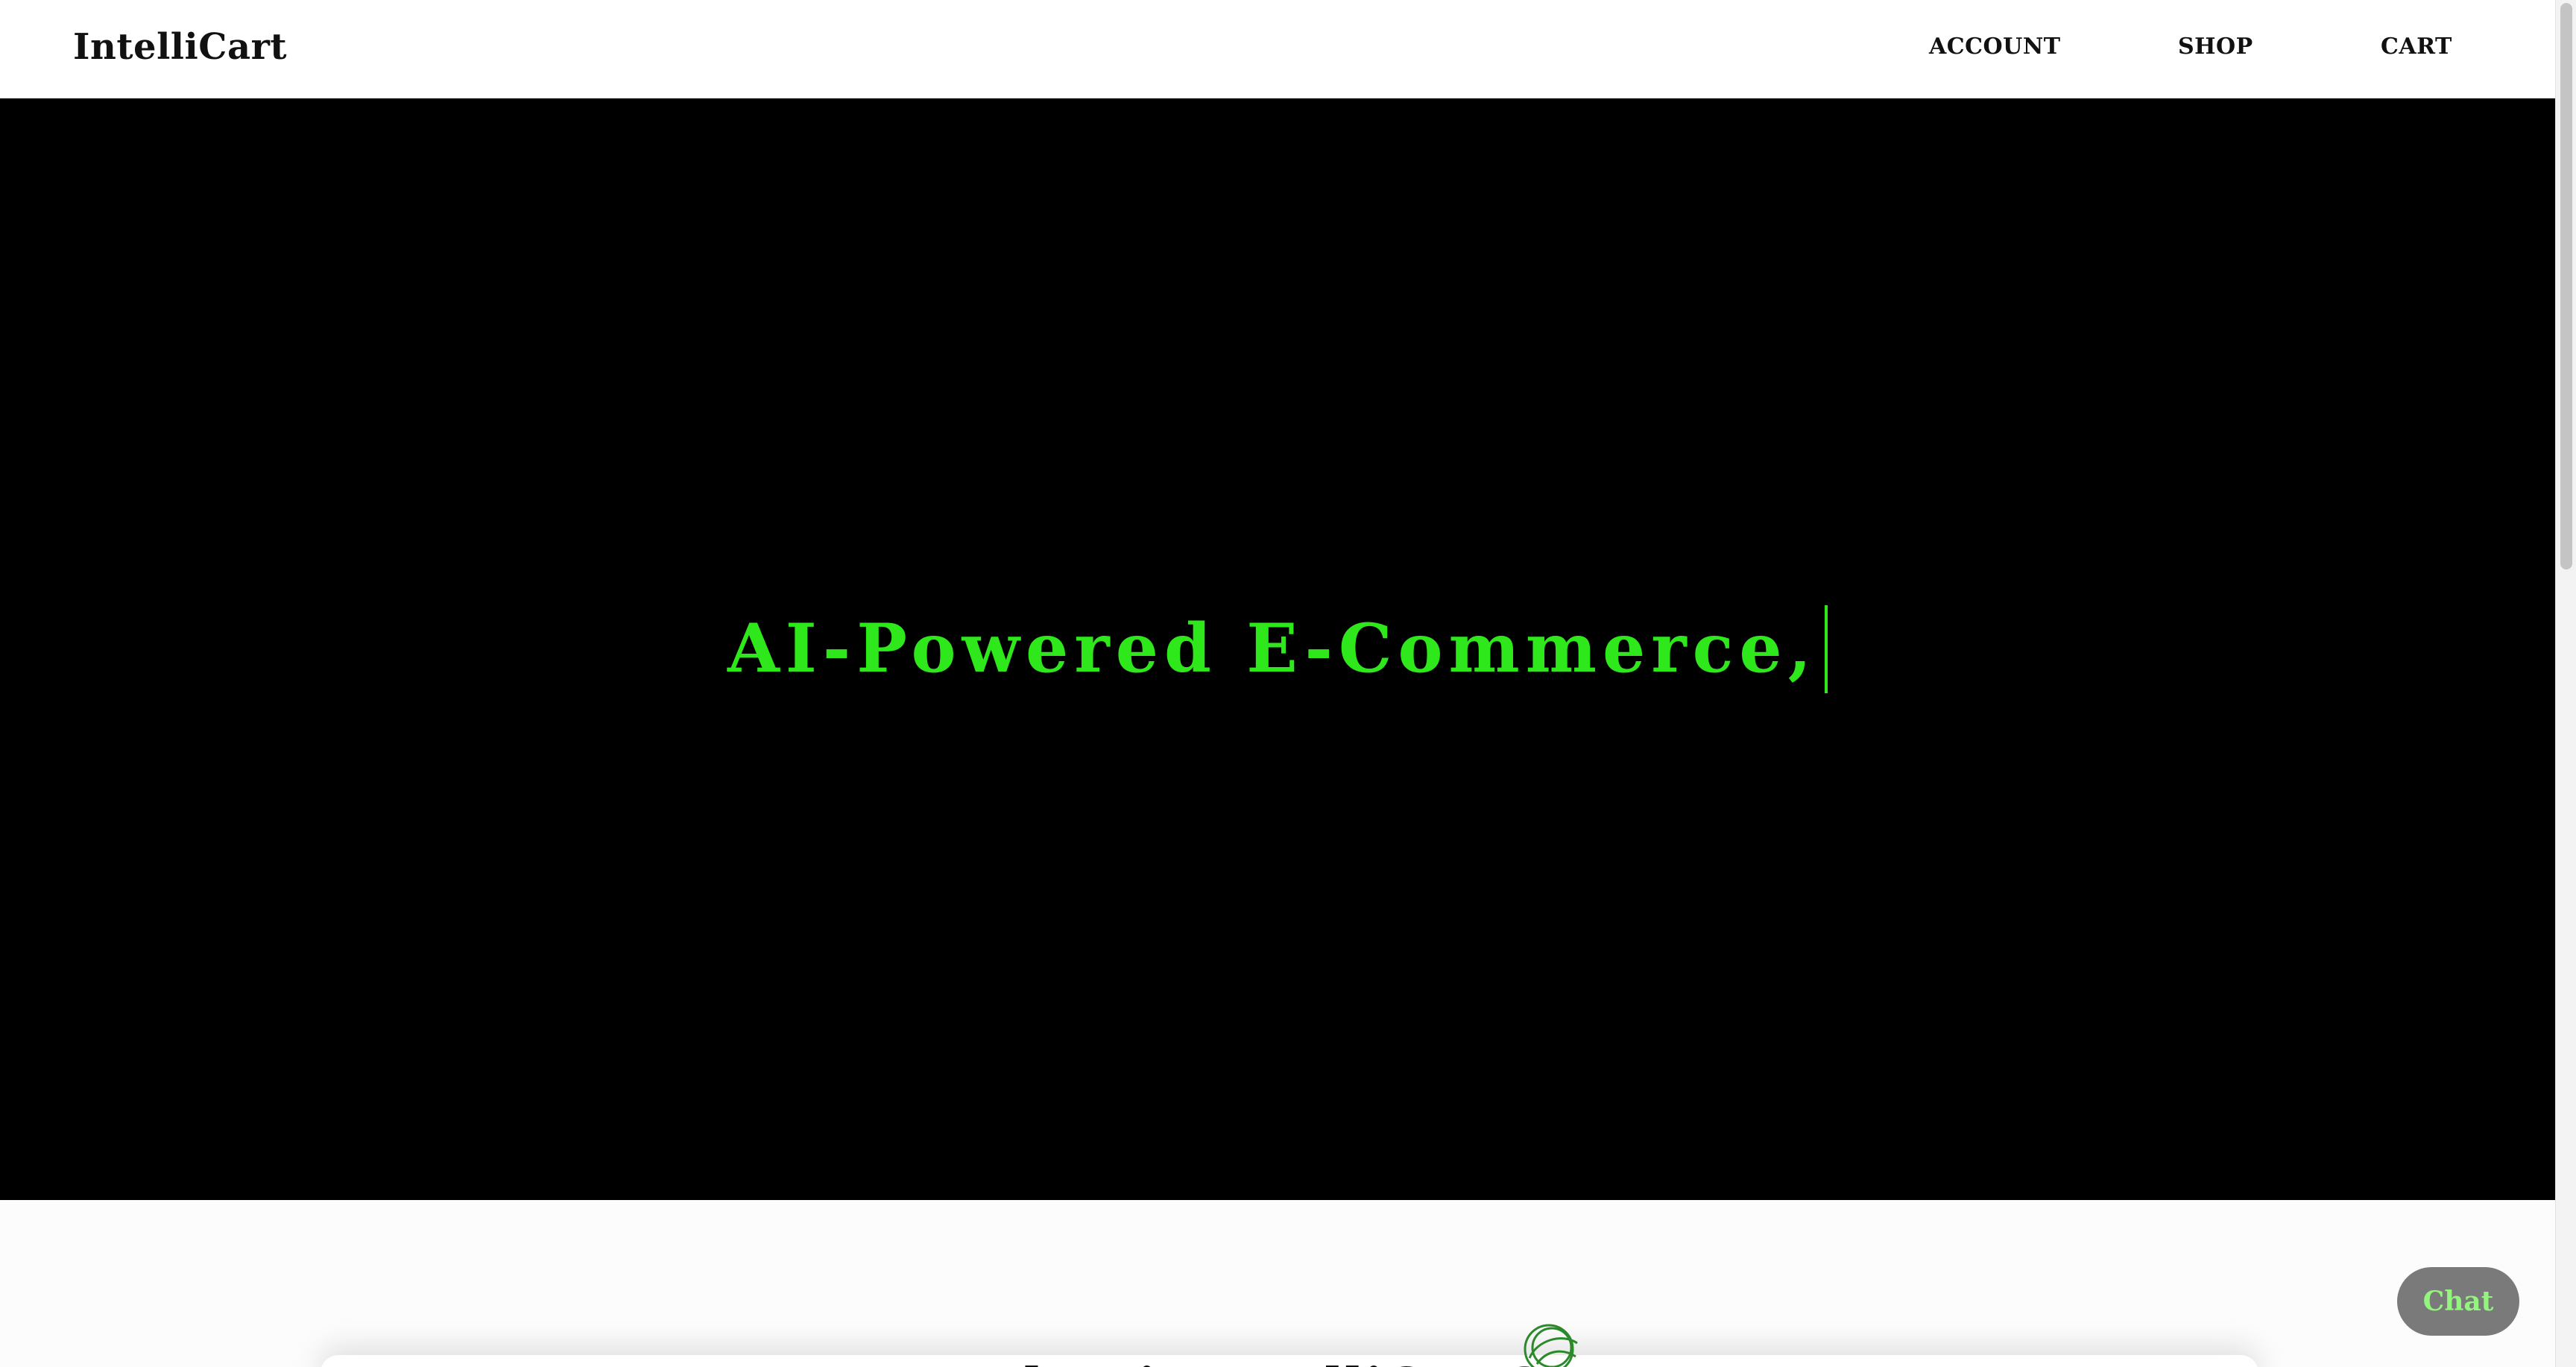 This screenshot has height=1367, width=2576. What do you see at coordinates (2215, 47) in the screenshot?
I see `nav-shop-link: SHOP` at bounding box center [2215, 47].